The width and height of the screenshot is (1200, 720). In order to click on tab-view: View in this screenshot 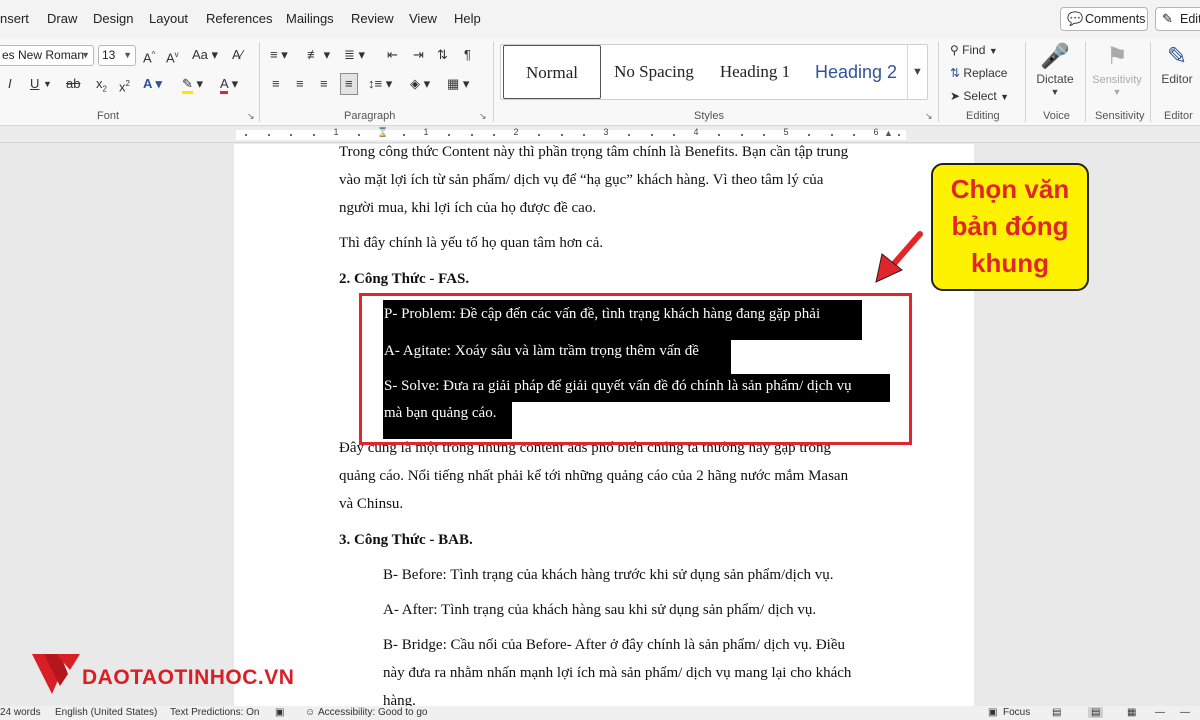, I will do `click(423, 18)`.